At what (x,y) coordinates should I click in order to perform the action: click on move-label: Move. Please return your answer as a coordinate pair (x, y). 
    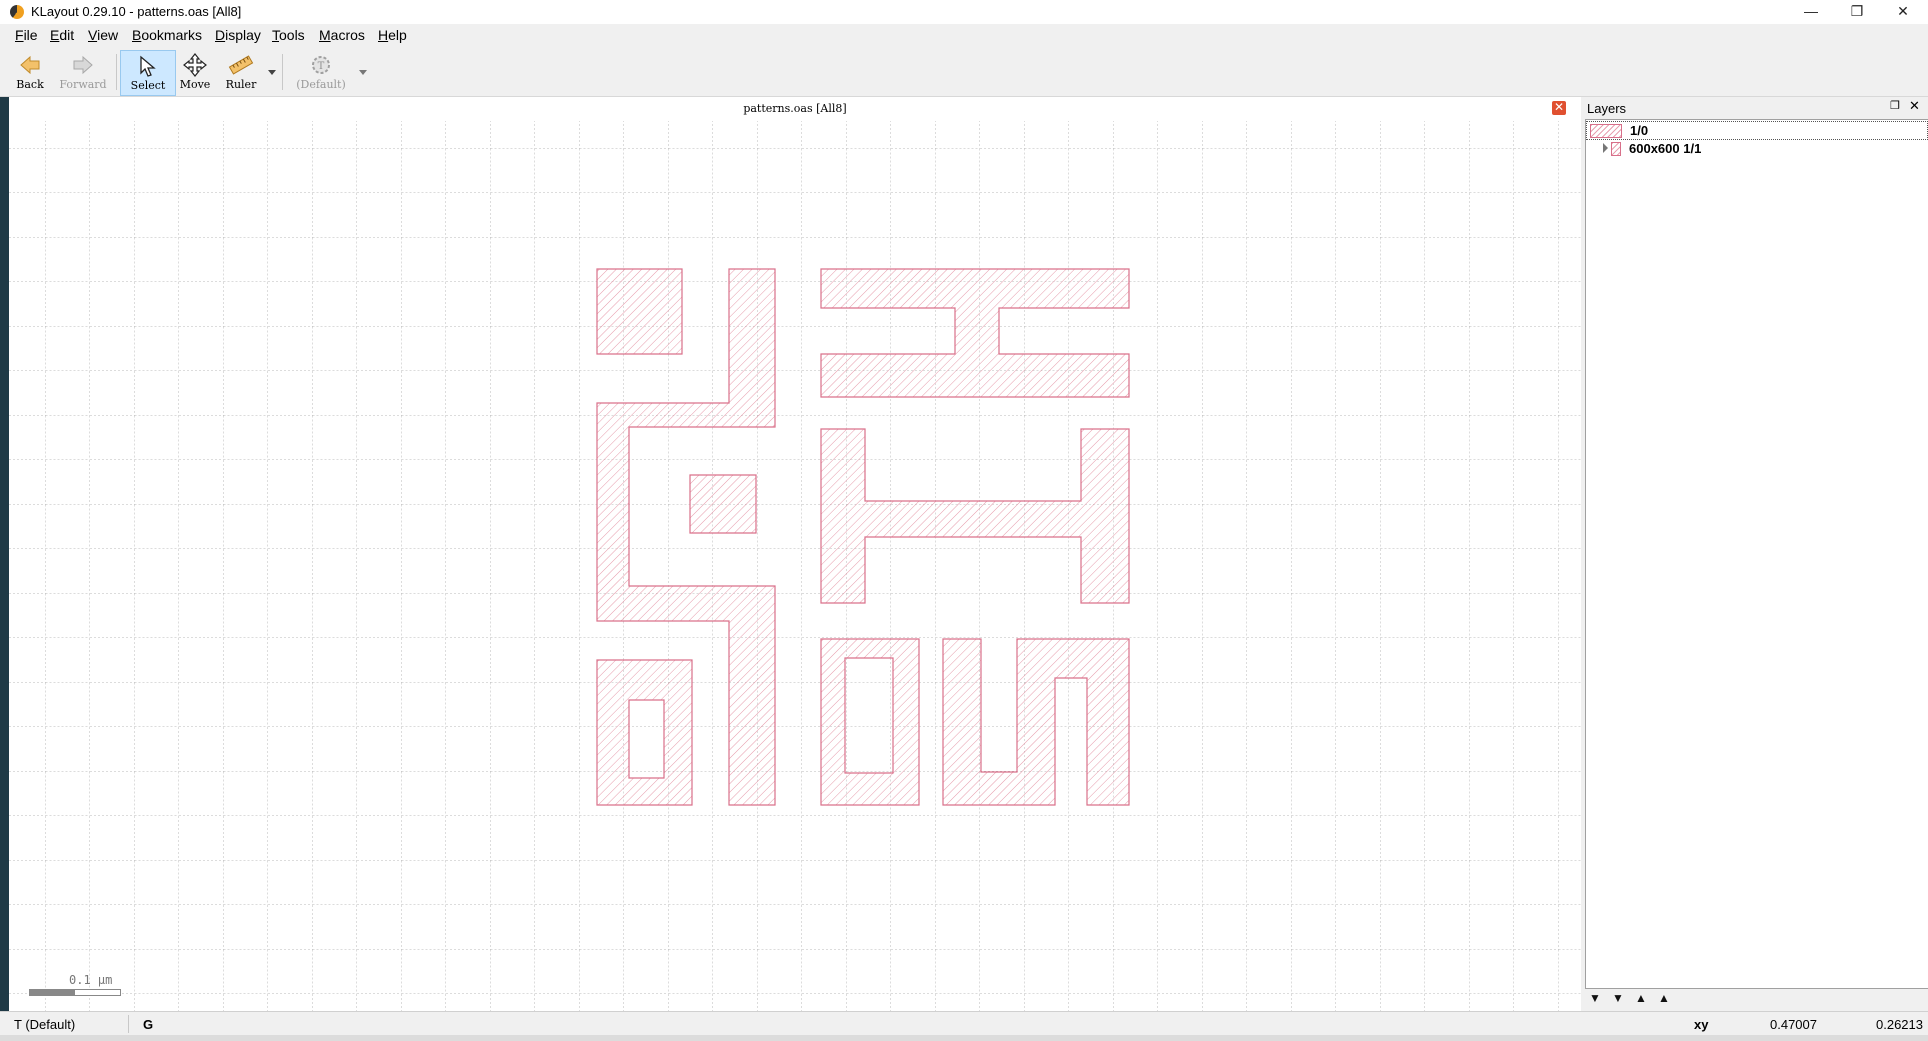
    Looking at the image, I should click on (195, 84).